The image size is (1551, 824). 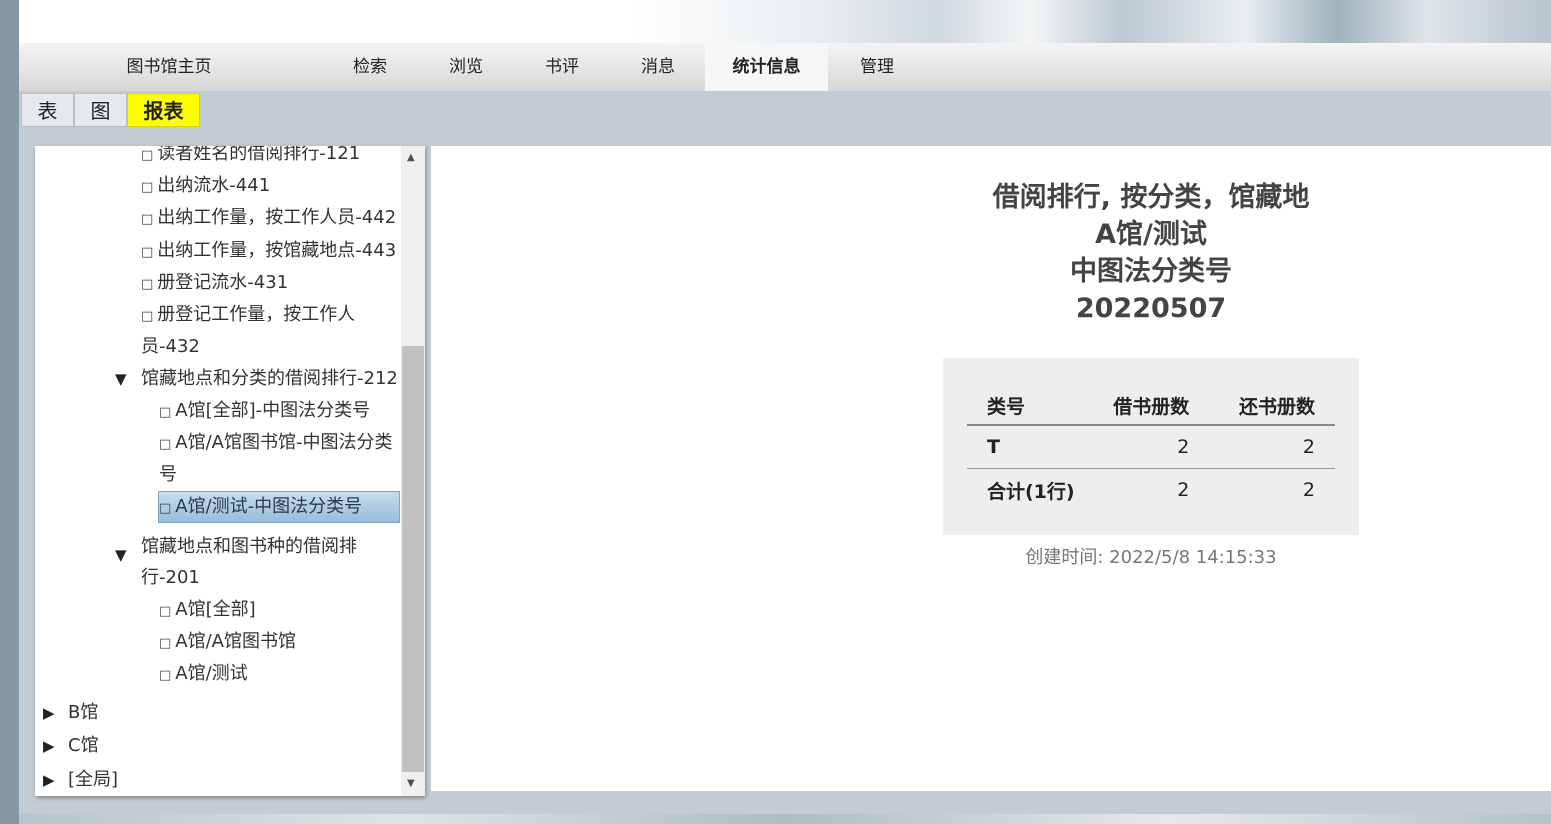 What do you see at coordinates (284, 442) in the screenshot?
I see `tree-item-label: A馆/A馆图书馆-中图法分类` at bounding box center [284, 442].